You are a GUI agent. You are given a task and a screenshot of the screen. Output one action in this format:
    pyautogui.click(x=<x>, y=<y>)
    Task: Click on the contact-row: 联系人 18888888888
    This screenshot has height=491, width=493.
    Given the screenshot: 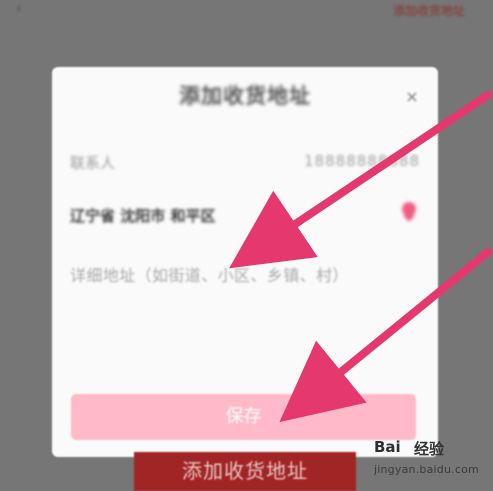 What is the action you would take?
    pyautogui.click(x=245, y=161)
    